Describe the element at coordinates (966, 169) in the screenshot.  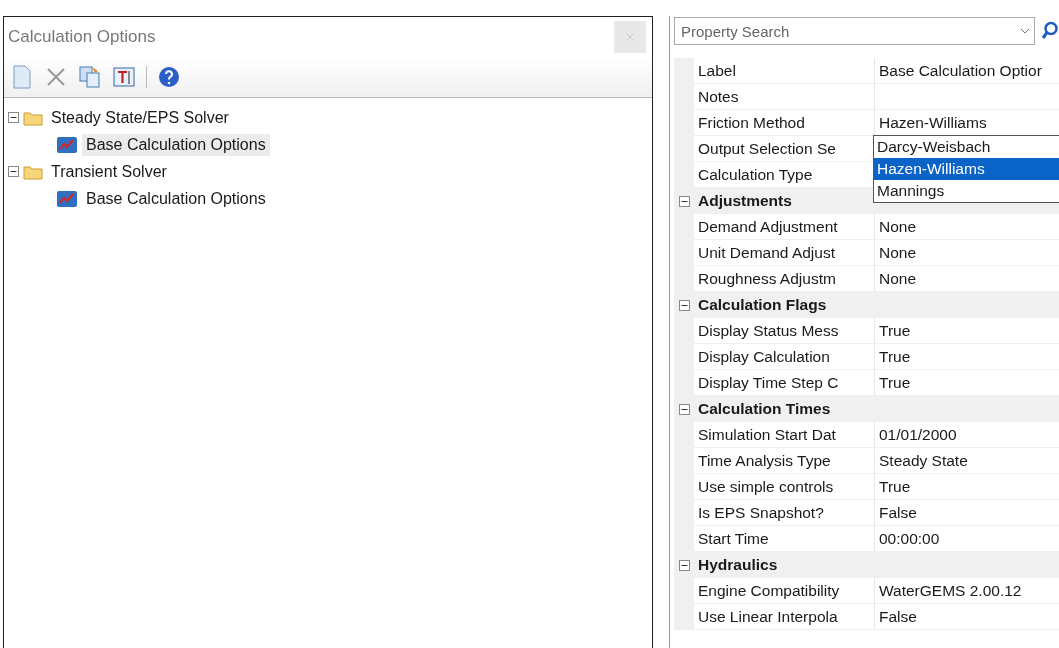
I see `dropdown-option: Hazen-Williams` at that location.